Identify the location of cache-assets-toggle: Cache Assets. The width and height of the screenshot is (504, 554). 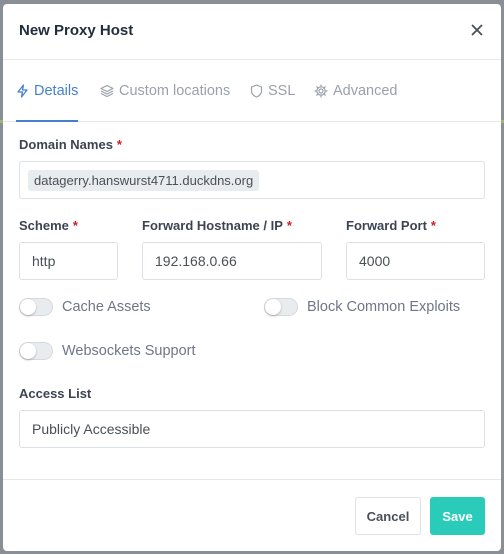
(85, 307).